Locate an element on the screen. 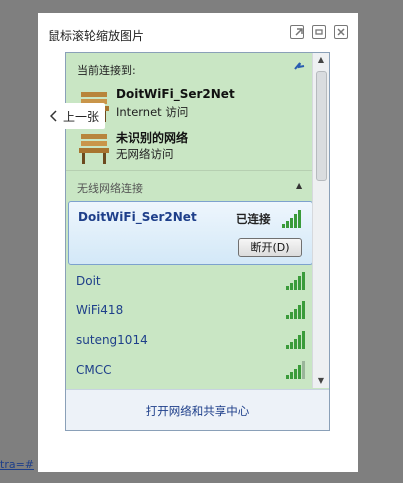 Image resolution: width=403 pixels, height=483 pixels. connected-network-name: DoitWiFi_Ser2Net is located at coordinates (175, 94).